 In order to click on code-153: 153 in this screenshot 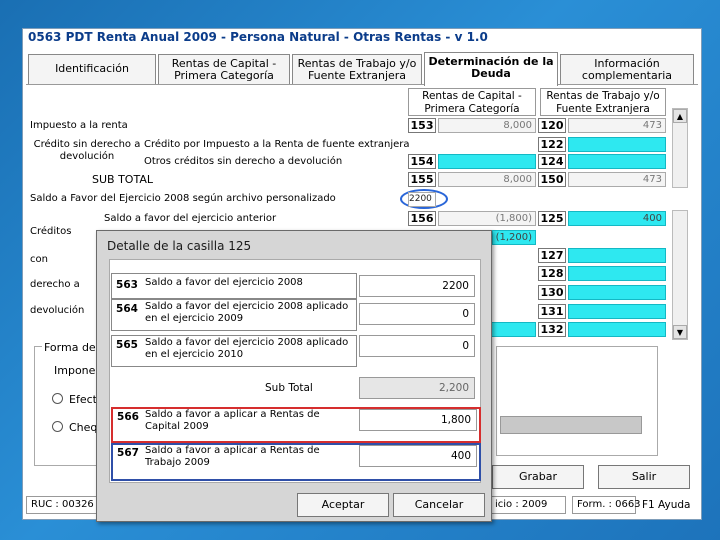, I will do `click(422, 125)`.